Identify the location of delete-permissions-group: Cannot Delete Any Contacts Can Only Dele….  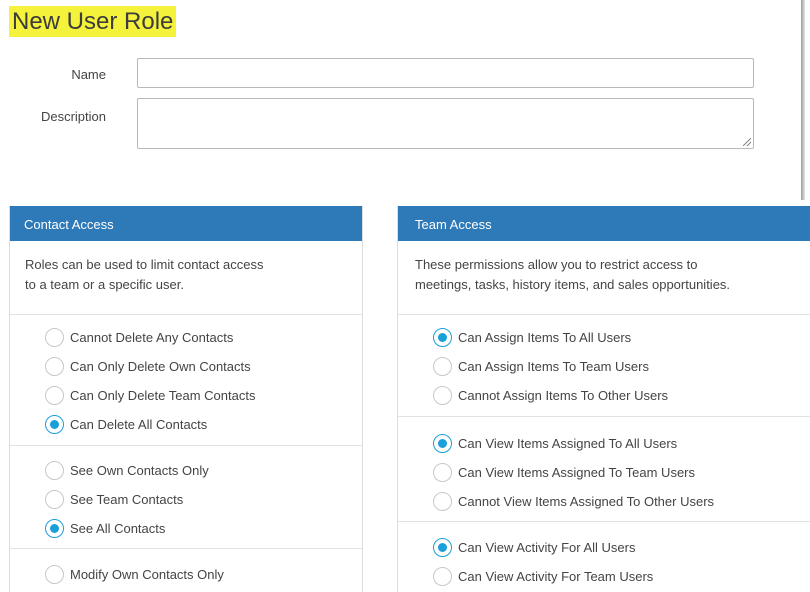
(186, 380).